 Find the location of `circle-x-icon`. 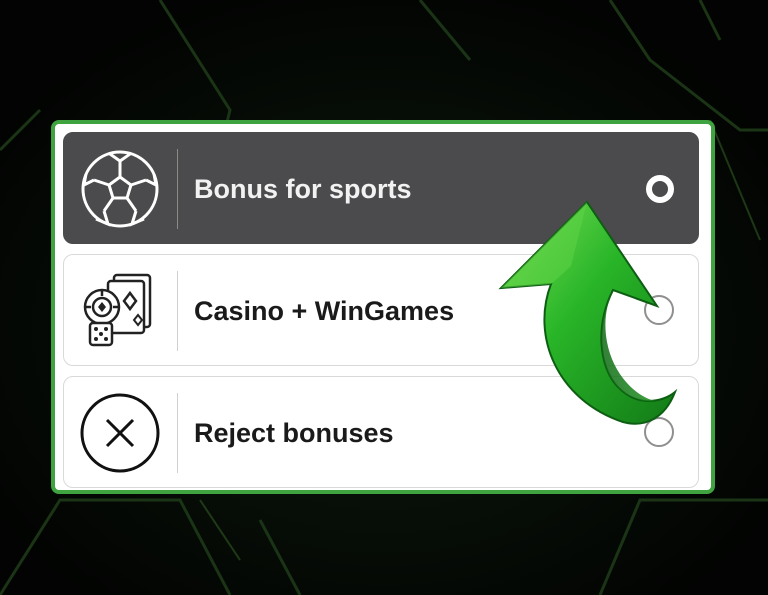

circle-x-icon is located at coordinates (120, 433).